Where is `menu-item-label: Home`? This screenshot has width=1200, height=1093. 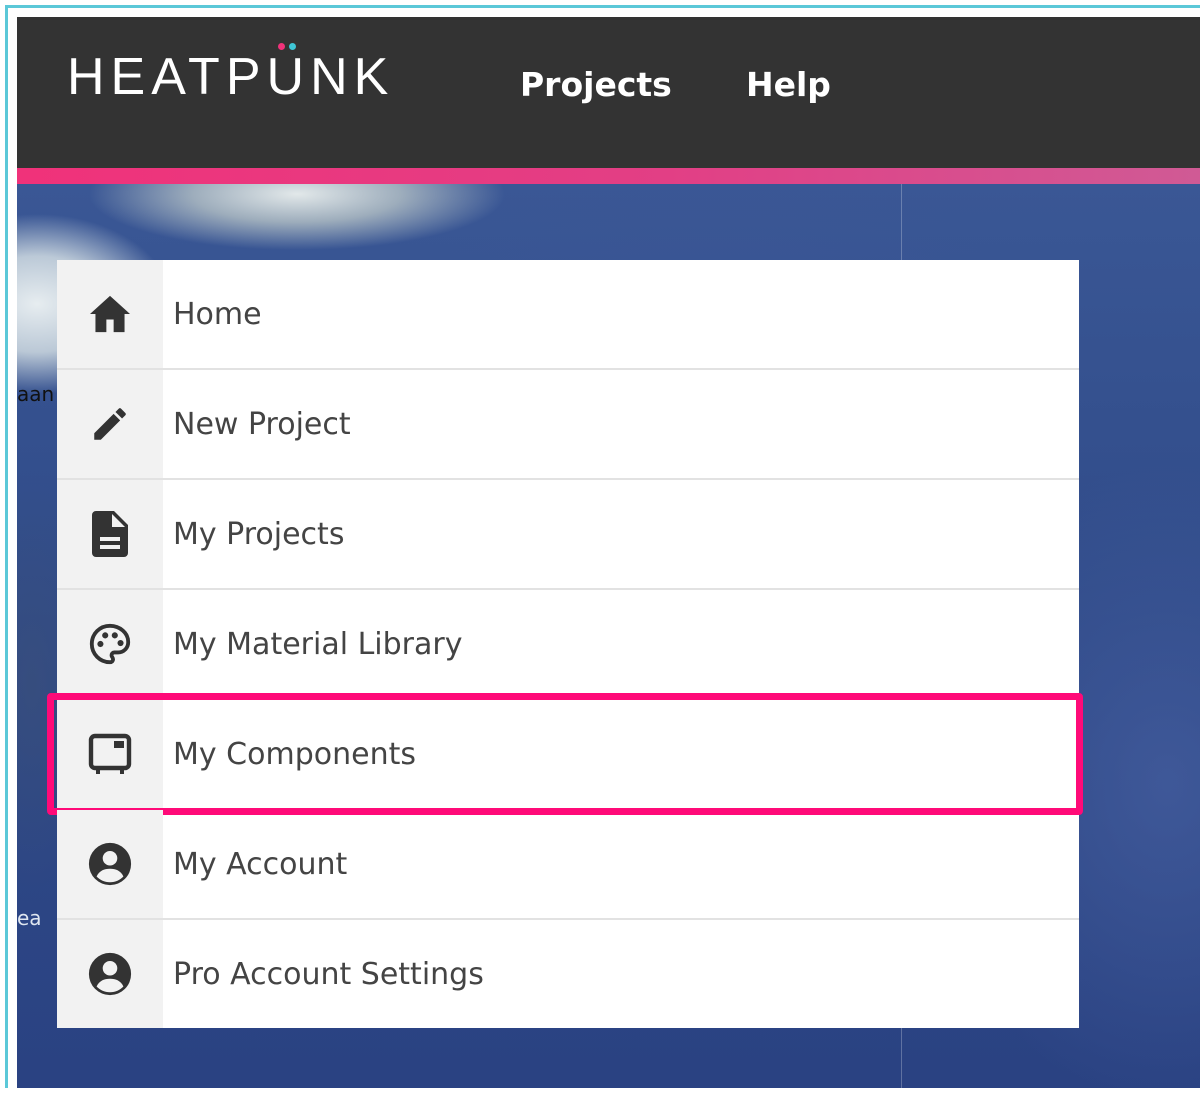
menu-item-label: Home is located at coordinates (217, 314).